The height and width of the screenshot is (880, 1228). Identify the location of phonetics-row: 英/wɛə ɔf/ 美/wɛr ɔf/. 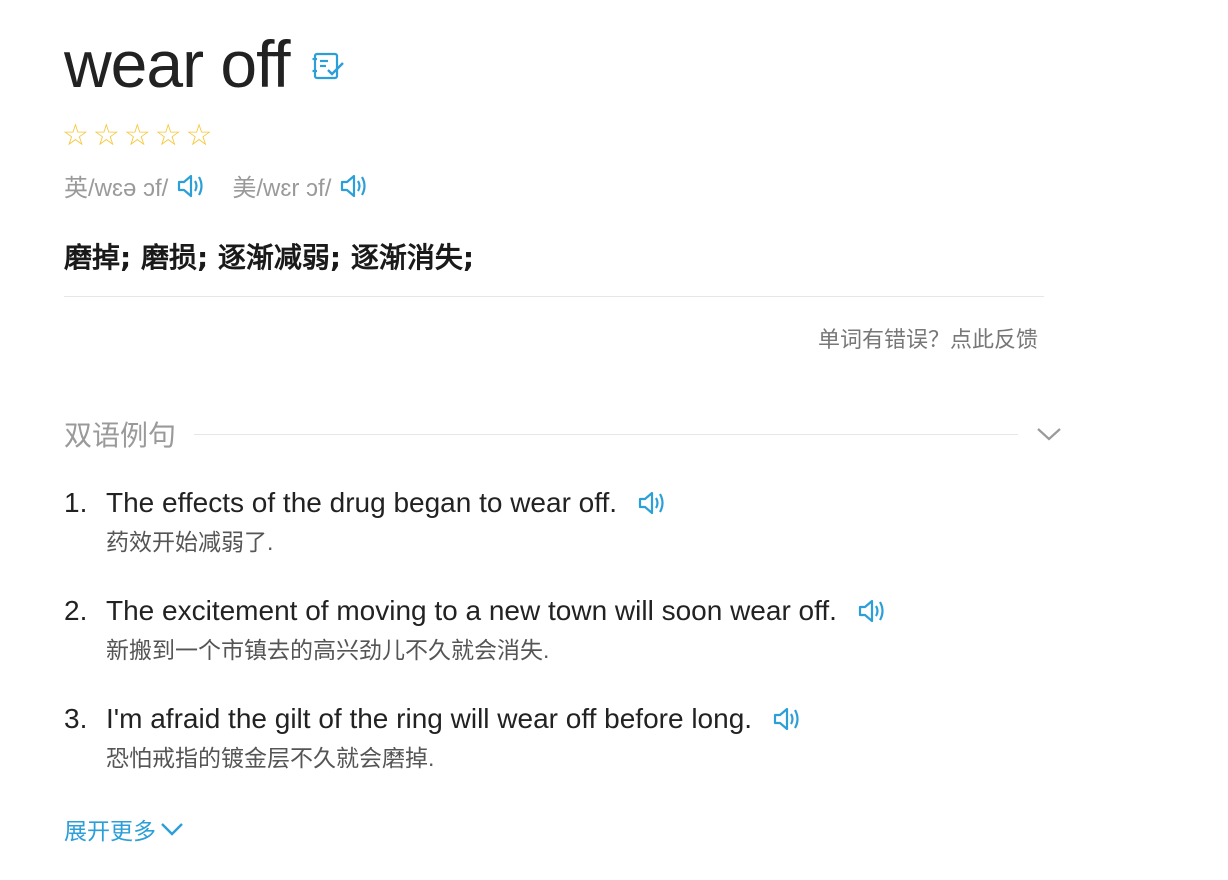
(229, 185).